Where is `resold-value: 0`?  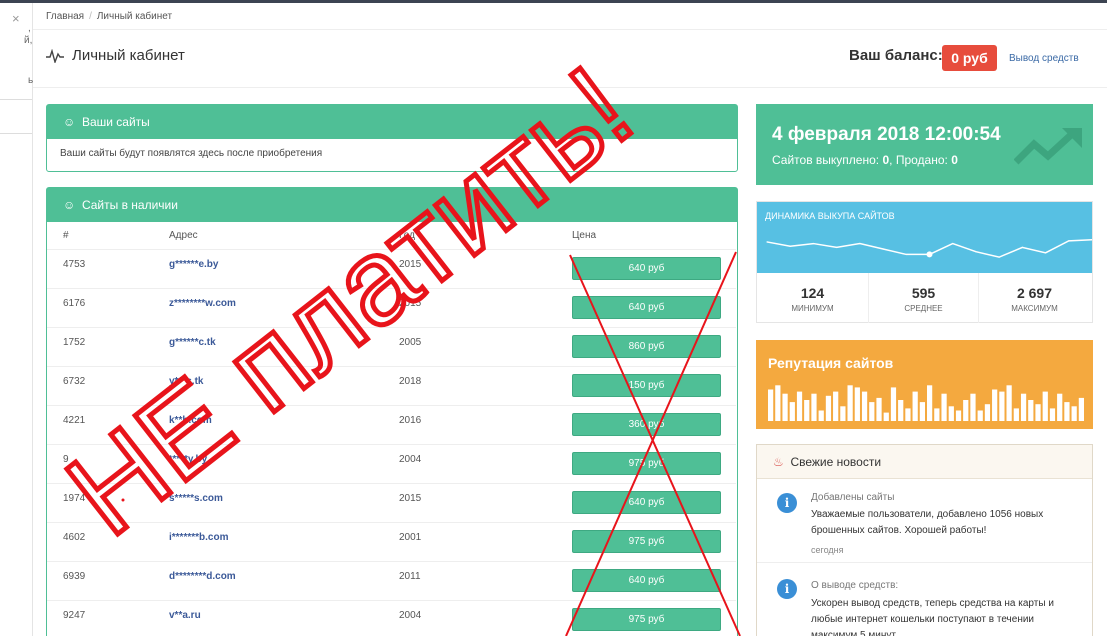 resold-value: 0 is located at coordinates (954, 160).